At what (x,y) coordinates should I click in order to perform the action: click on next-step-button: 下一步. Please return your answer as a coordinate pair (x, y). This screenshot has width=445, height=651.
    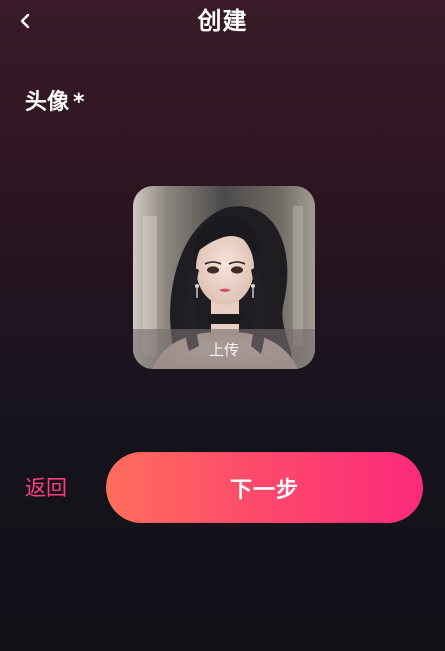
    Looking at the image, I should click on (264, 487).